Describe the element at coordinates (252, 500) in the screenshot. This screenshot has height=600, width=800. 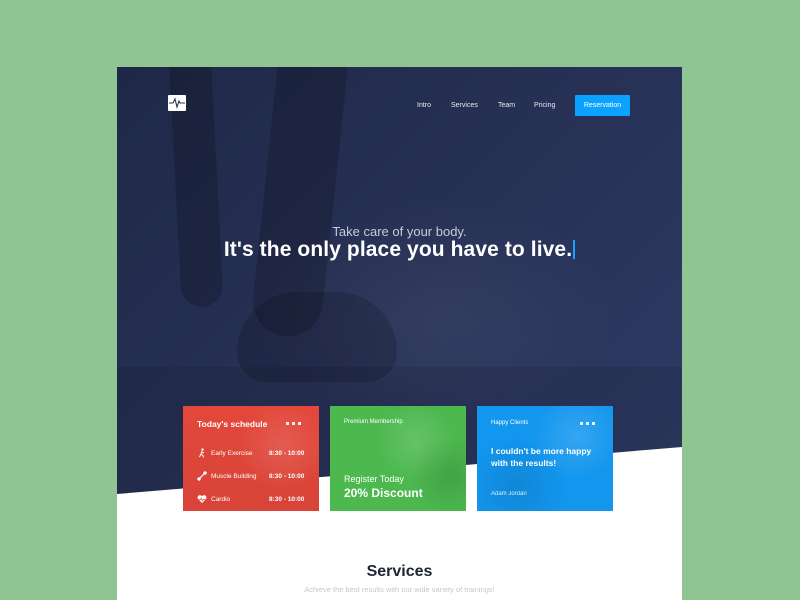
I see `schedule-row: Cardio 8:30 - 10:00` at that location.